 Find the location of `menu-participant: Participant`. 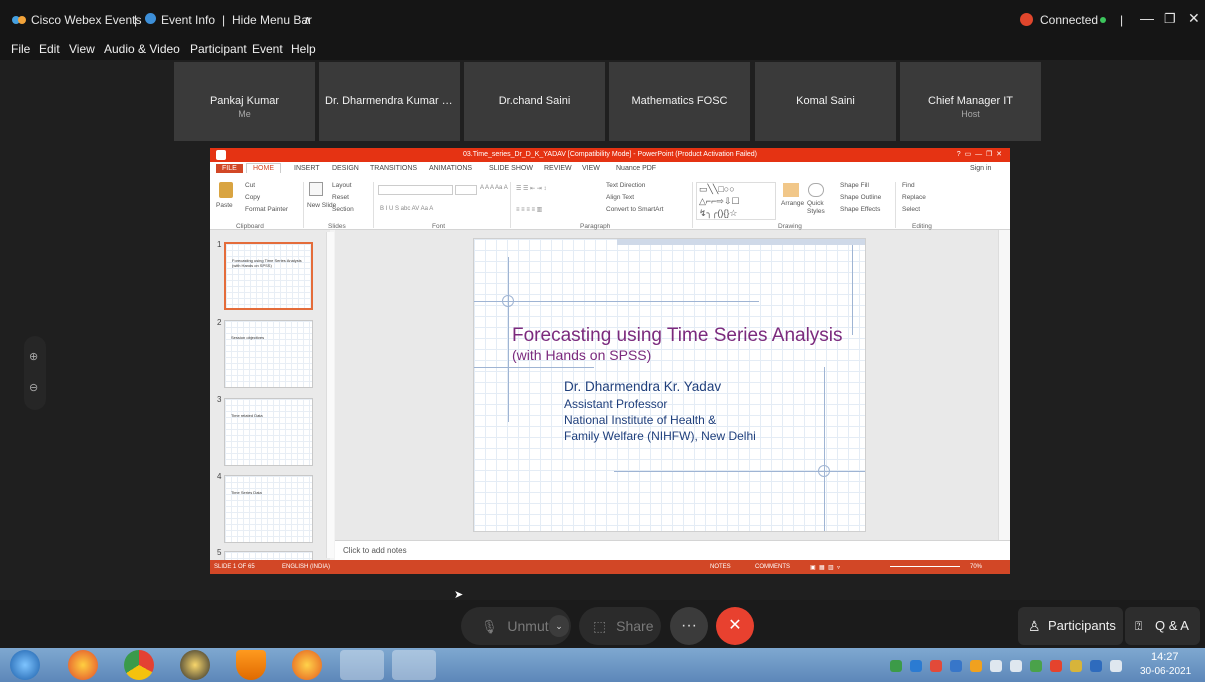

menu-participant: Participant is located at coordinates (218, 49).